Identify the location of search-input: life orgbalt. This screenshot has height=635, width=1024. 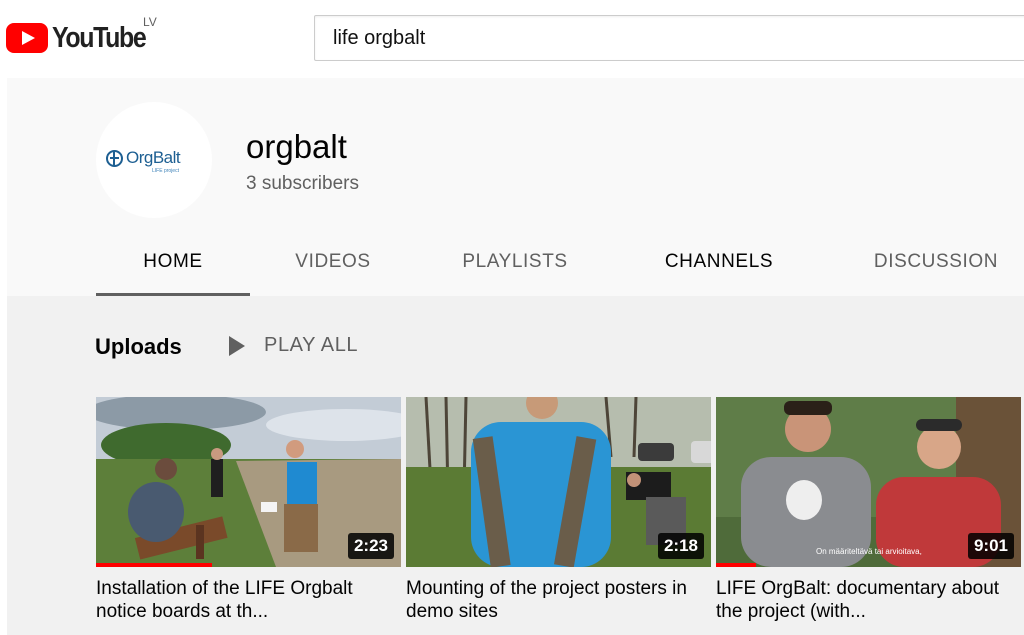
(669, 38).